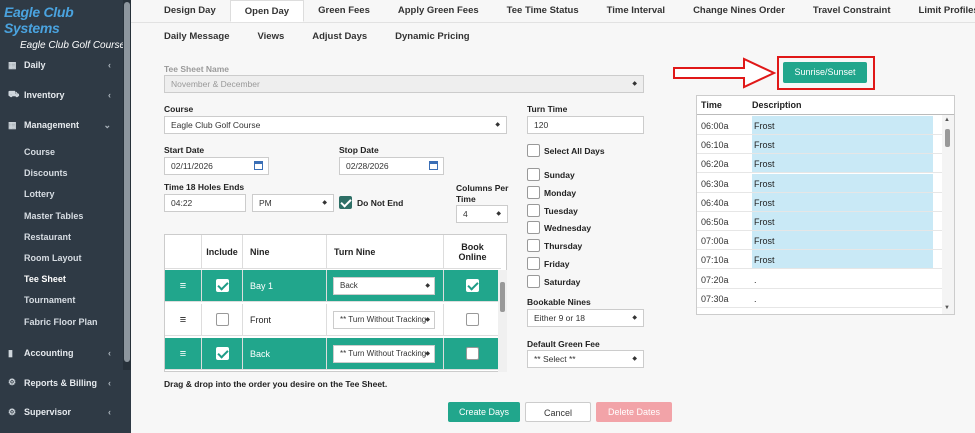  What do you see at coordinates (482, 214) in the screenshot?
I see `columns-select: 4 ◆` at bounding box center [482, 214].